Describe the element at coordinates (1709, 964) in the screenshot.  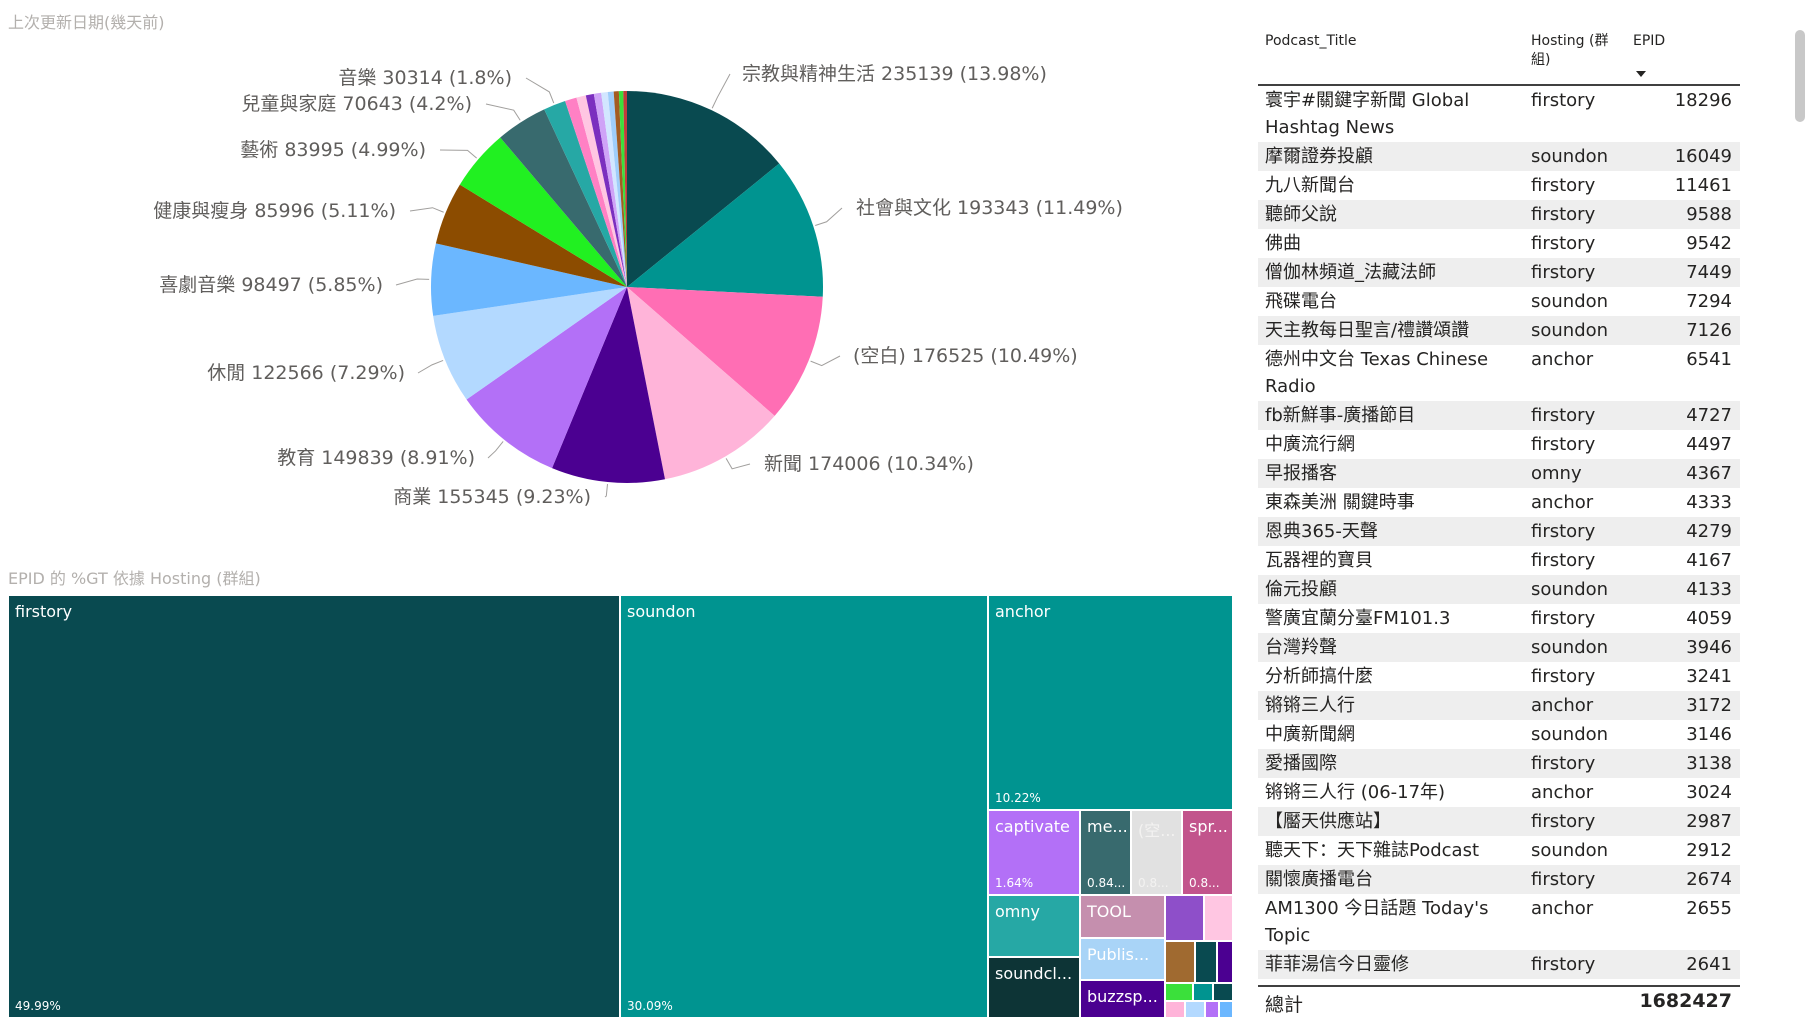
I see `cell-epid: 2641` at that location.